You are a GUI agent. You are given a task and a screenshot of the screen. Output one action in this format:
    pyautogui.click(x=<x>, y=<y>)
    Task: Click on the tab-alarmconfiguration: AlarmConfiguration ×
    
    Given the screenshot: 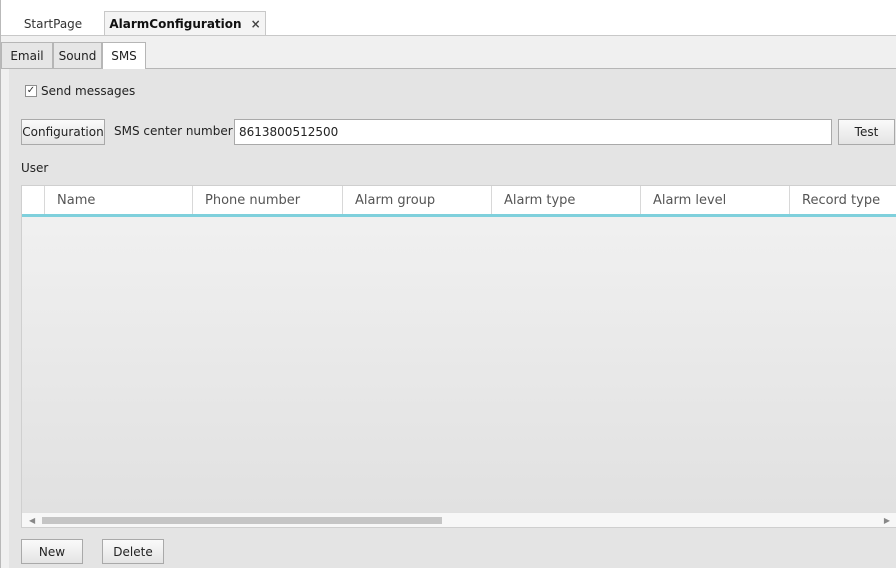 What is the action you would take?
    pyautogui.click(x=185, y=23)
    